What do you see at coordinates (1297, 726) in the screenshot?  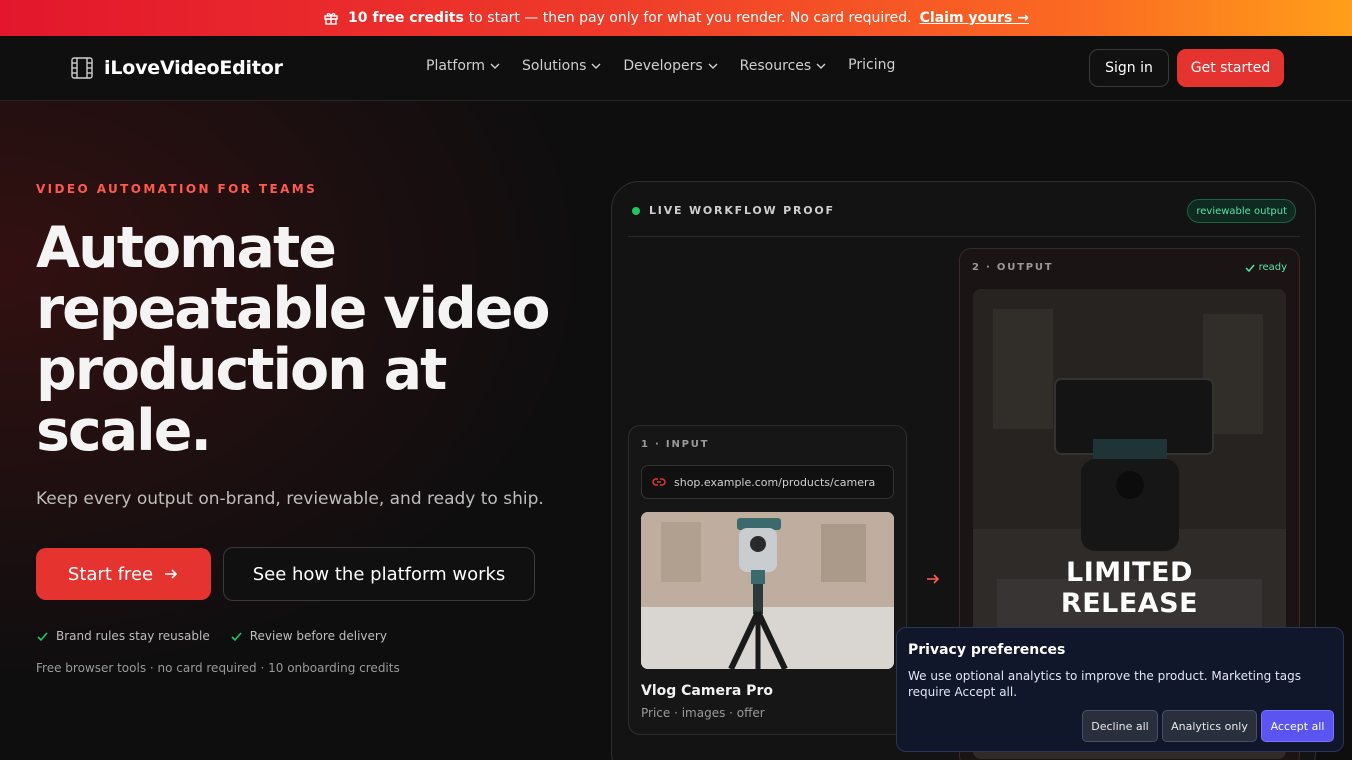 I see `accept-all-button: Accept all` at bounding box center [1297, 726].